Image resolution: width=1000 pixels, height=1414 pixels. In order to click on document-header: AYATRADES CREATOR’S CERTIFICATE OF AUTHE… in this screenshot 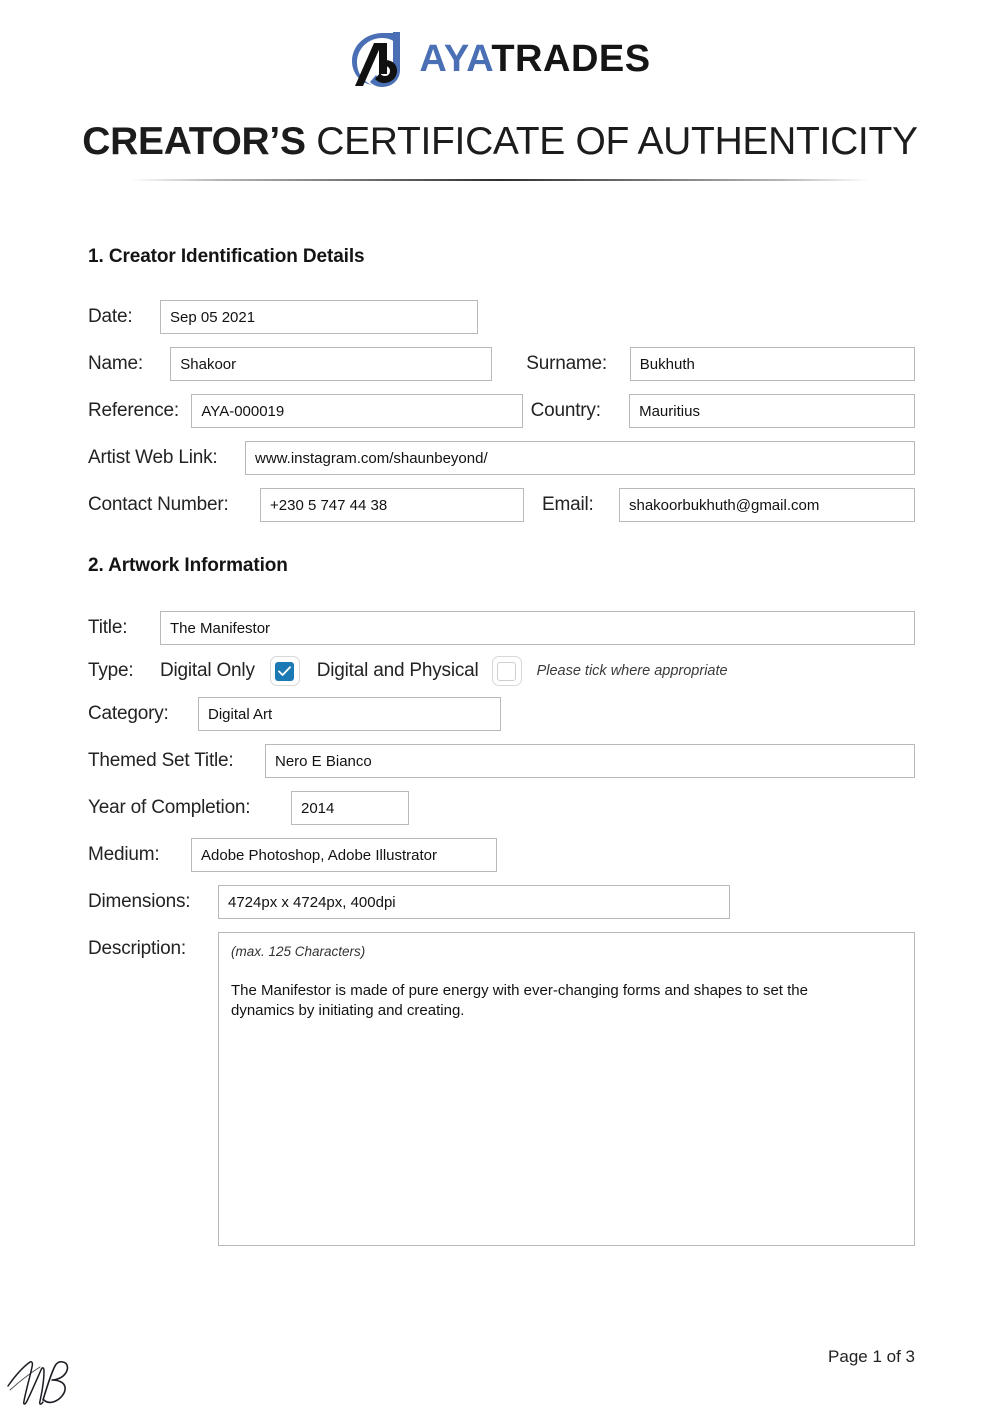, I will do `click(500, 90)`.